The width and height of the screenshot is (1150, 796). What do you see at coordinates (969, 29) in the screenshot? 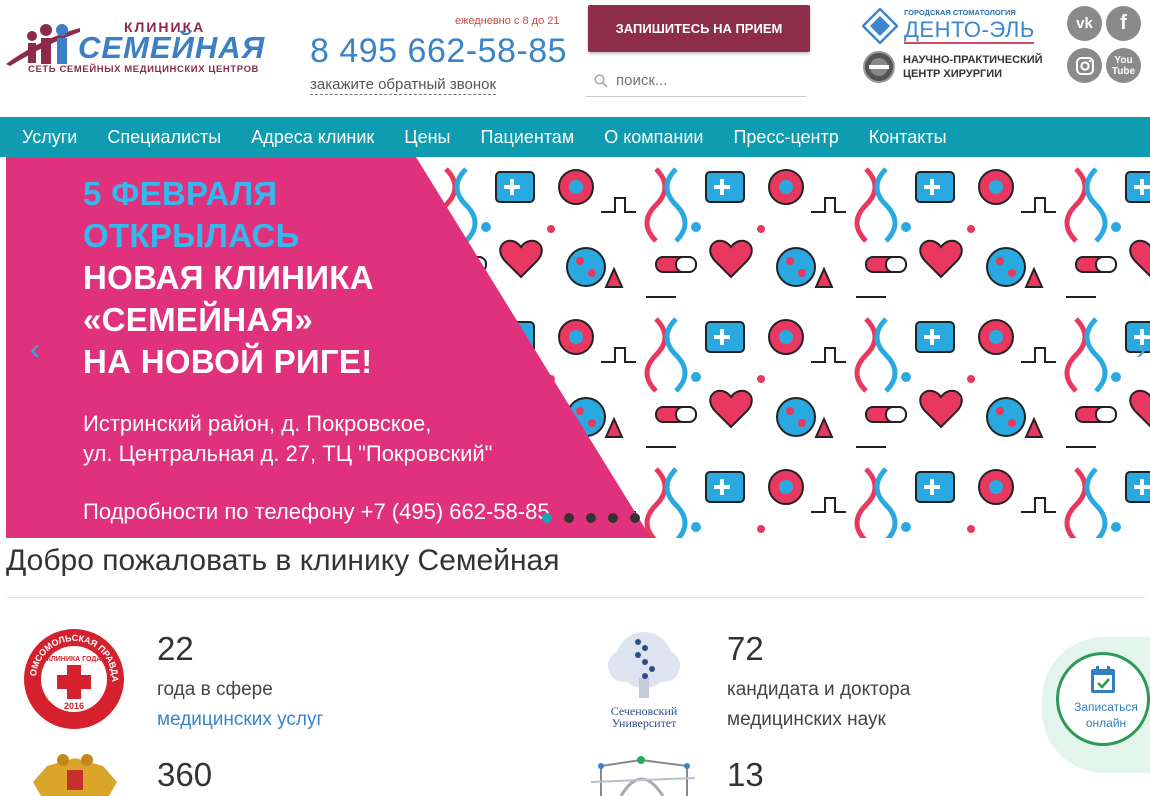
I see `dento-el-title: ДЕНТО-ЭЛЬ` at bounding box center [969, 29].